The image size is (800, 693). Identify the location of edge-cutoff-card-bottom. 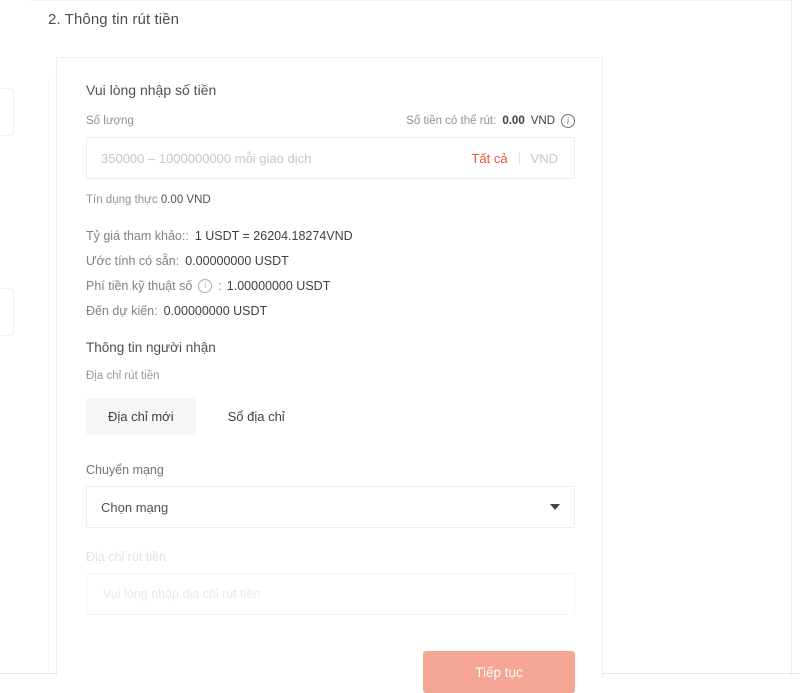
(7, 312).